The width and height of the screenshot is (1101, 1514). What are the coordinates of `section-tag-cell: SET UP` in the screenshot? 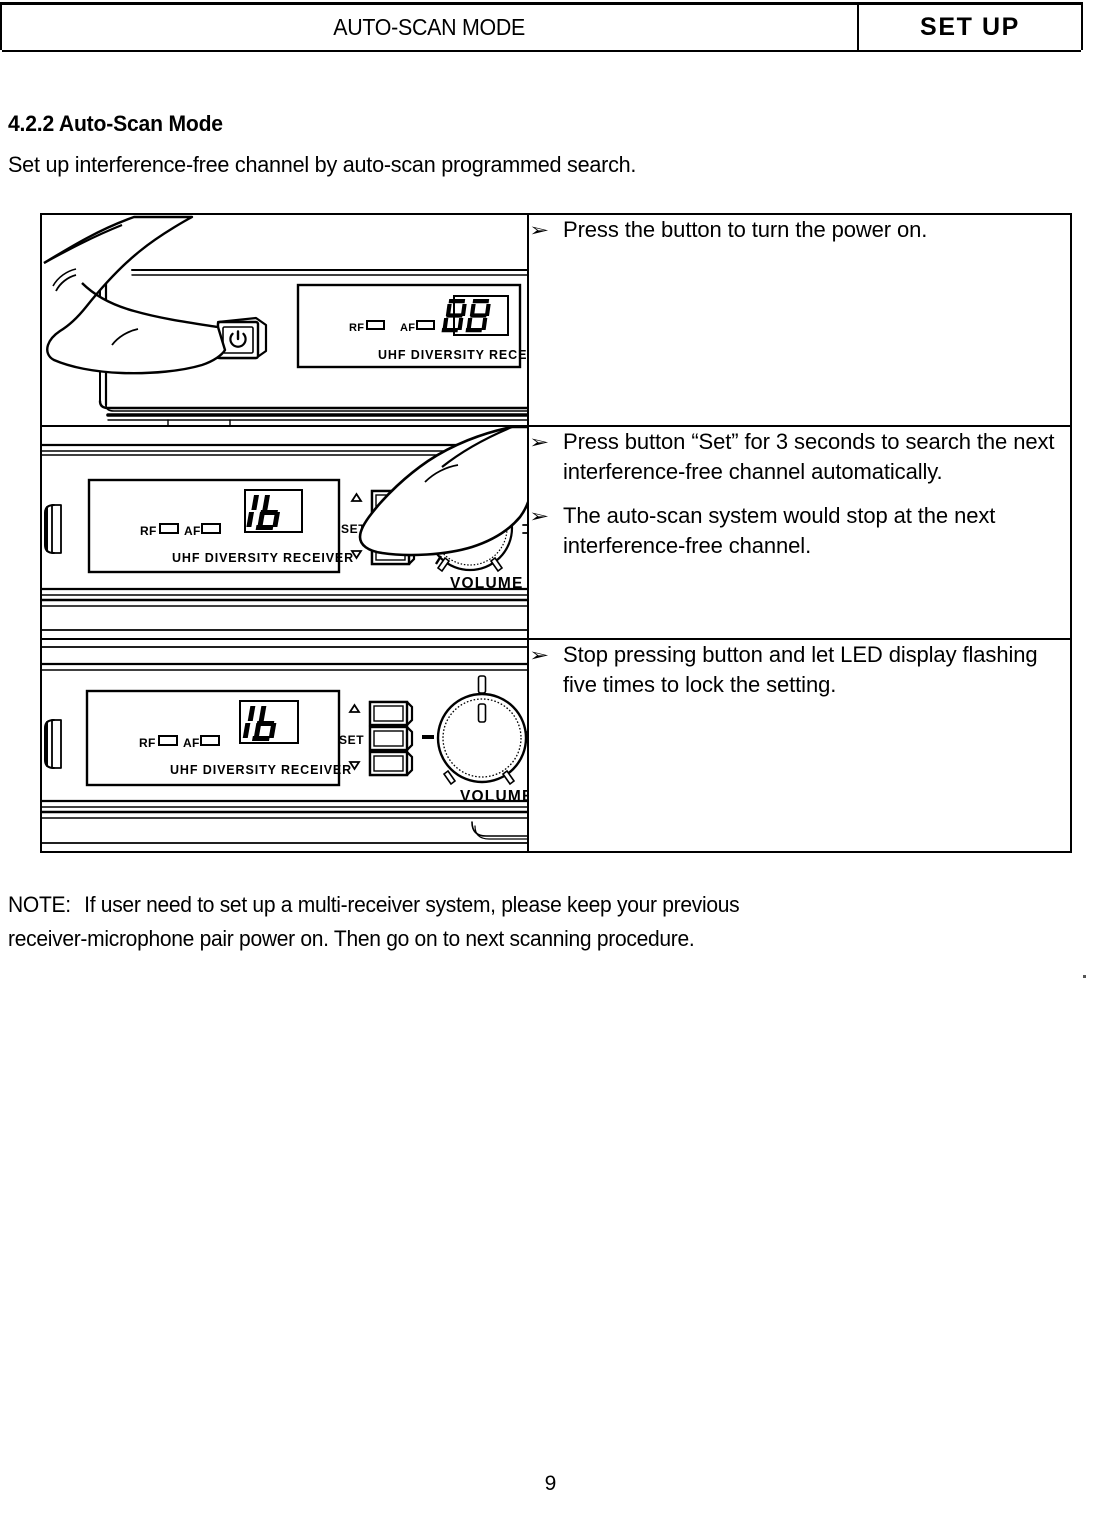 It's located at (970, 27).